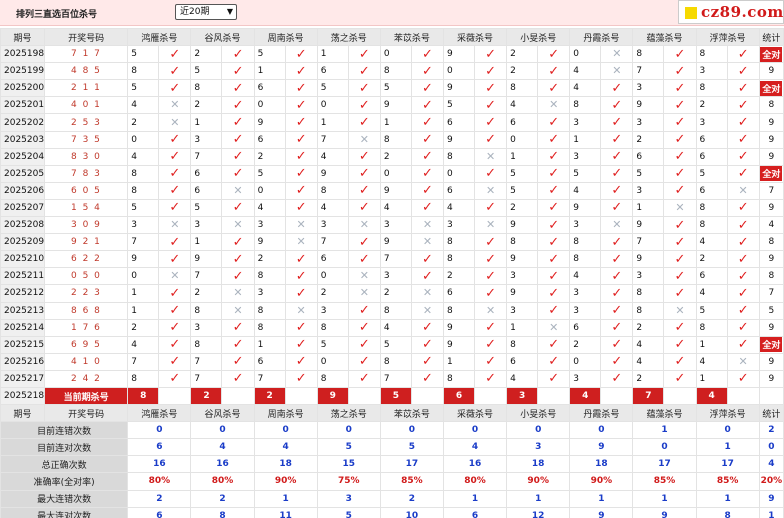  I want to click on summary-value: 18, so click(285, 464).